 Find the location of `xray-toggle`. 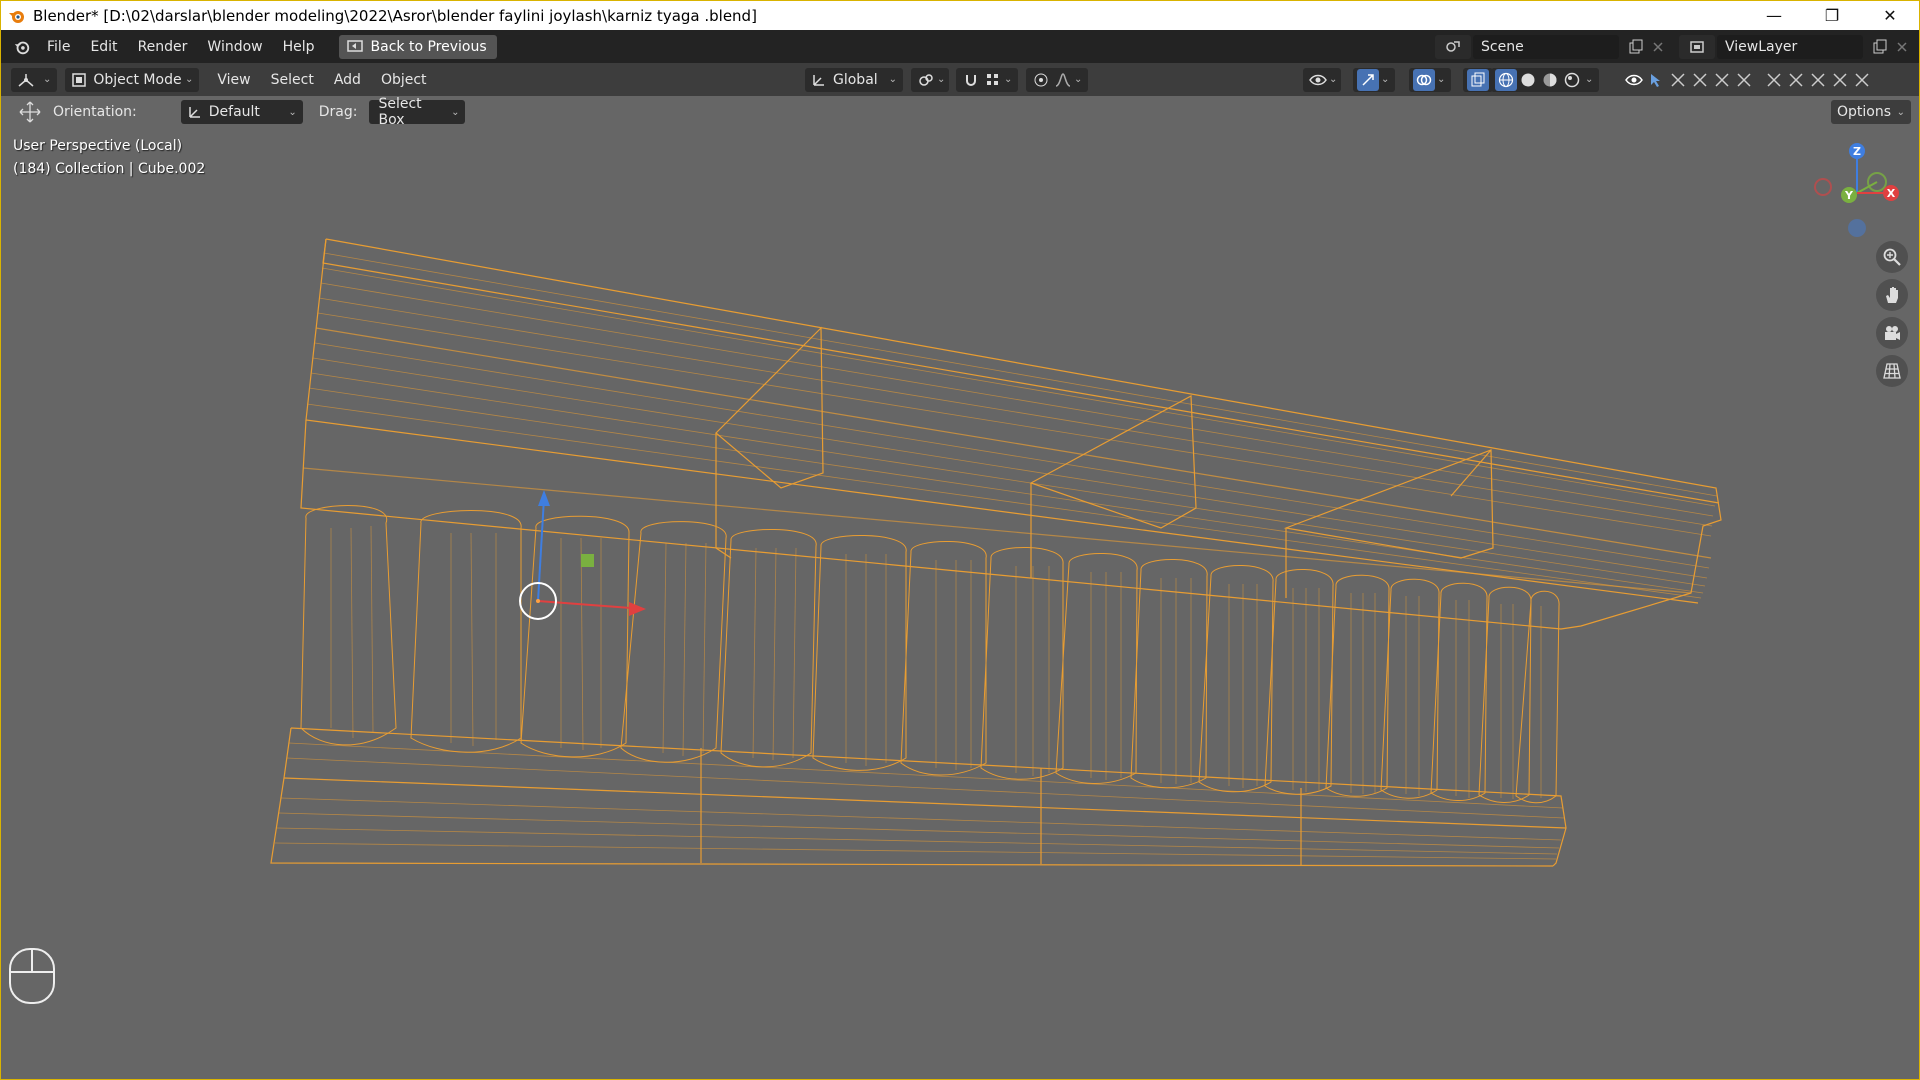

xray-toggle is located at coordinates (1478, 79).